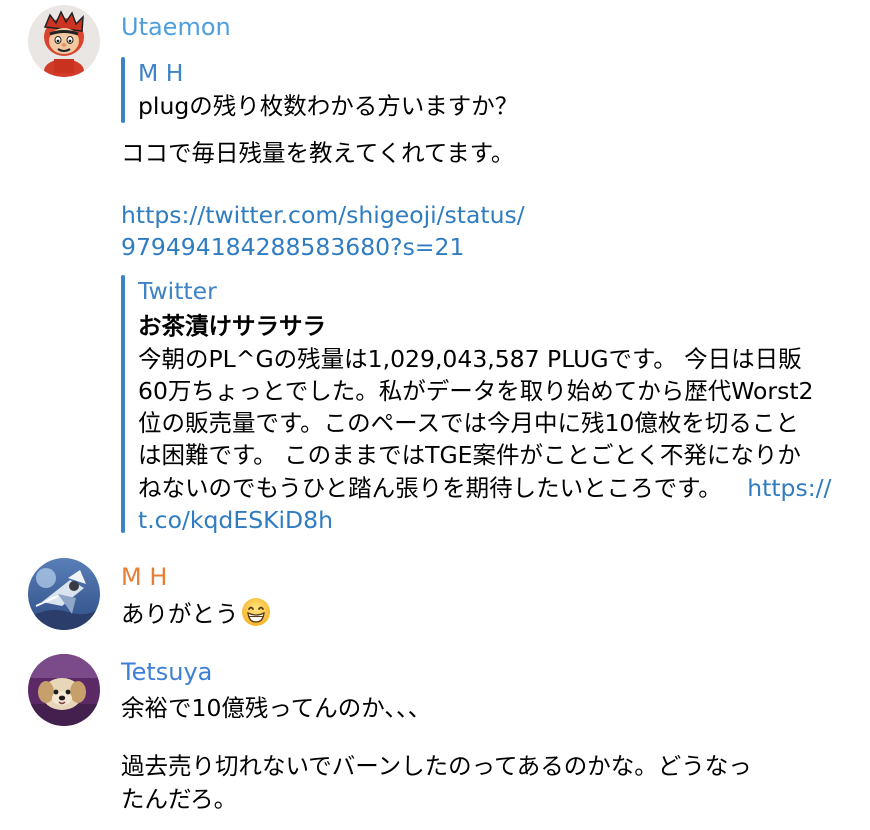 The image size is (870, 830). What do you see at coordinates (323, 215) in the screenshot?
I see `message-link-line-1: https://twitter.com/shigeoji/status/` at bounding box center [323, 215].